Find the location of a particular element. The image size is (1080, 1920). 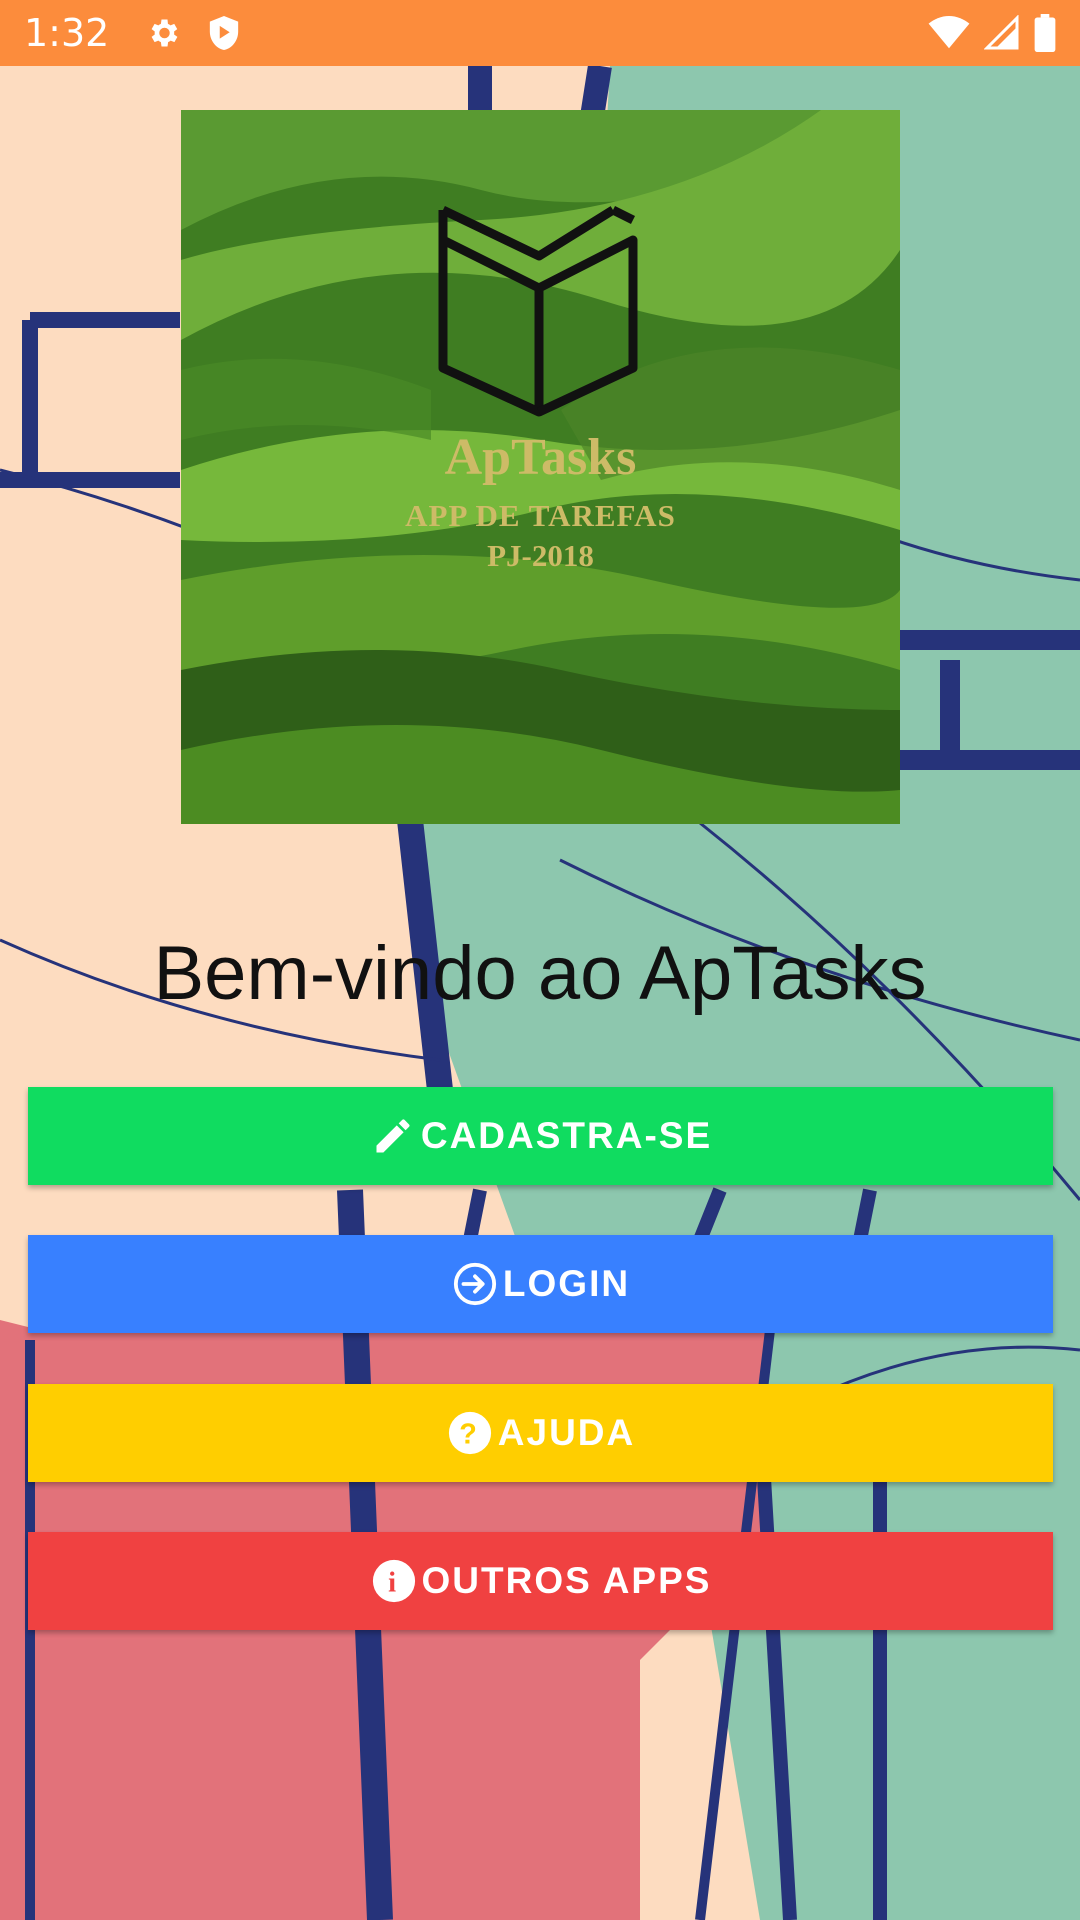

logo-year: PJ-2018 is located at coordinates (540, 555).